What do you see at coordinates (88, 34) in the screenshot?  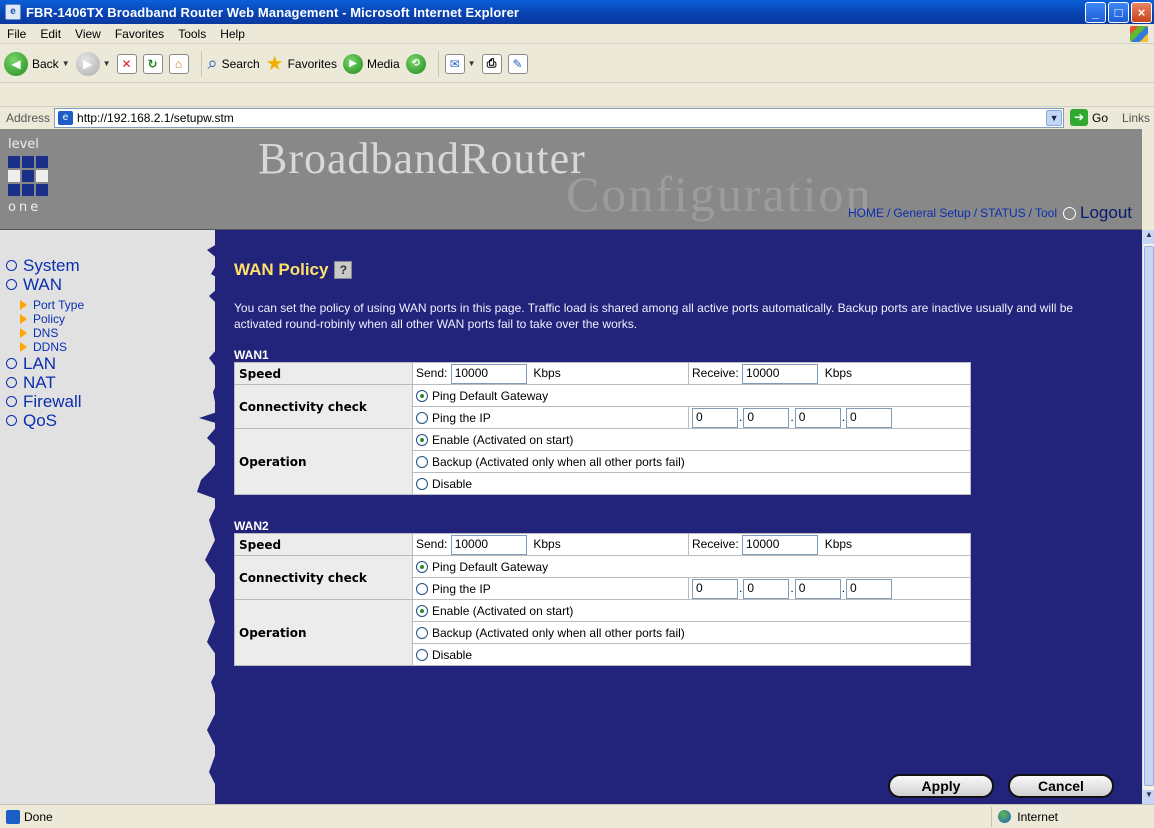 I see `menu-view: View` at bounding box center [88, 34].